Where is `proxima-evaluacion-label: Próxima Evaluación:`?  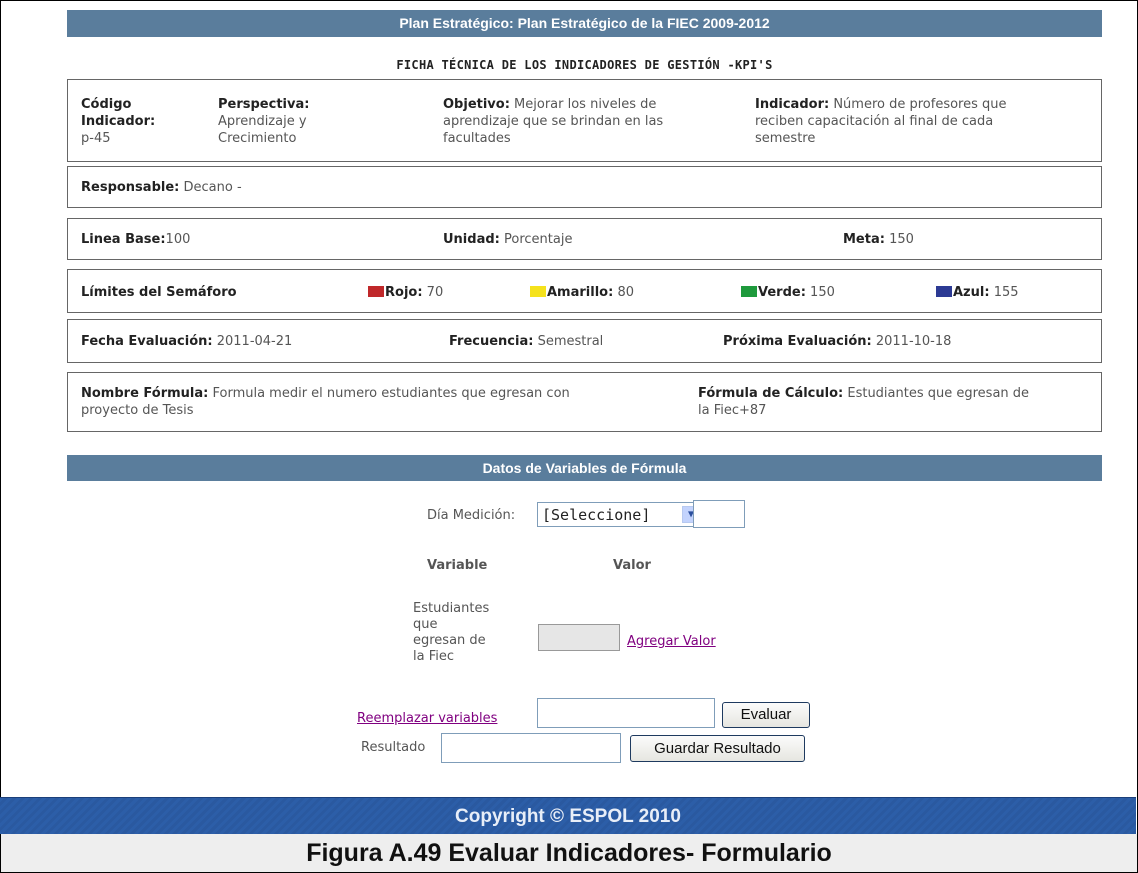
proxima-evaluacion-label: Próxima Evaluación: is located at coordinates (797, 341).